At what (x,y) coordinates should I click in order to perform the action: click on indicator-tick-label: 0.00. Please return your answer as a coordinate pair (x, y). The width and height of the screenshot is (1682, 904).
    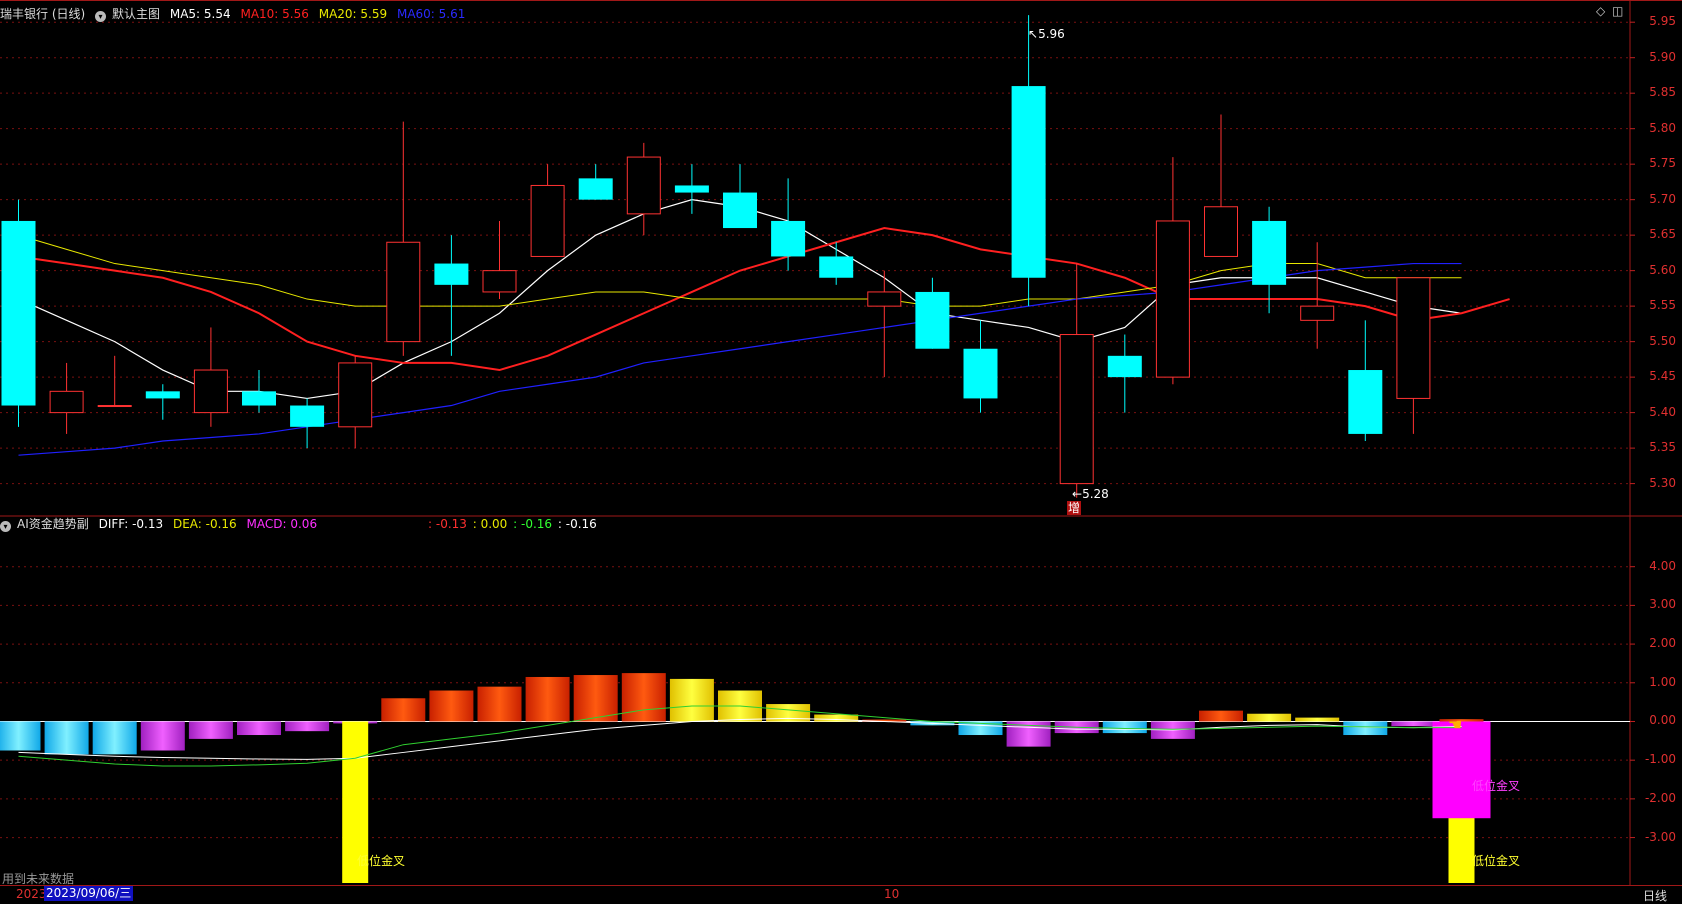
    Looking at the image, I should click on (1662, 720).